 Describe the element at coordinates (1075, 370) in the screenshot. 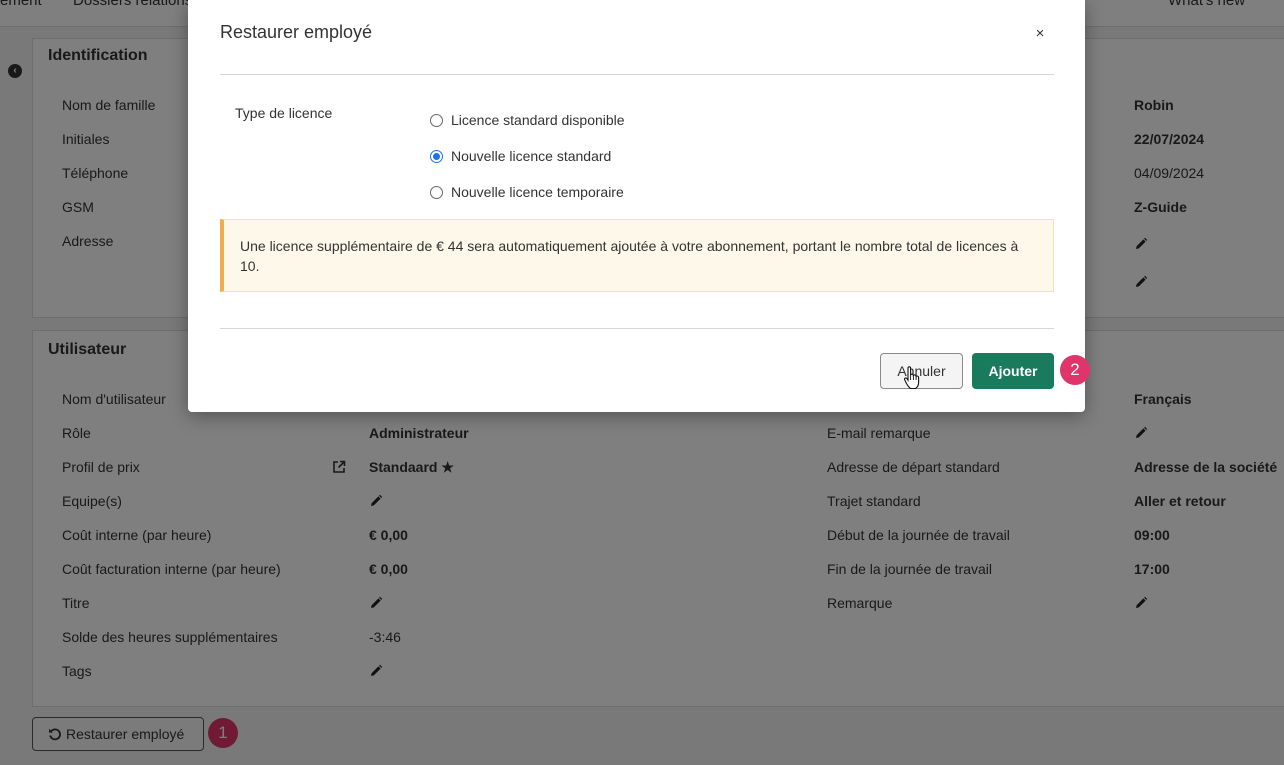

I see `step-badge-2: 2` at that location.